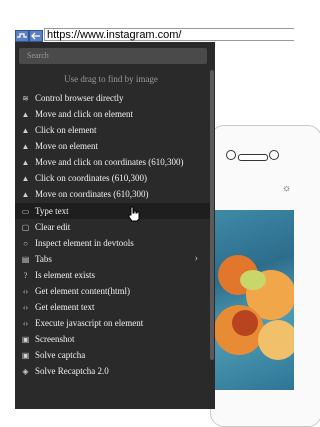  I want to click on menu-item-control-browser: ≋ Control browser directly, so click(112, 98).